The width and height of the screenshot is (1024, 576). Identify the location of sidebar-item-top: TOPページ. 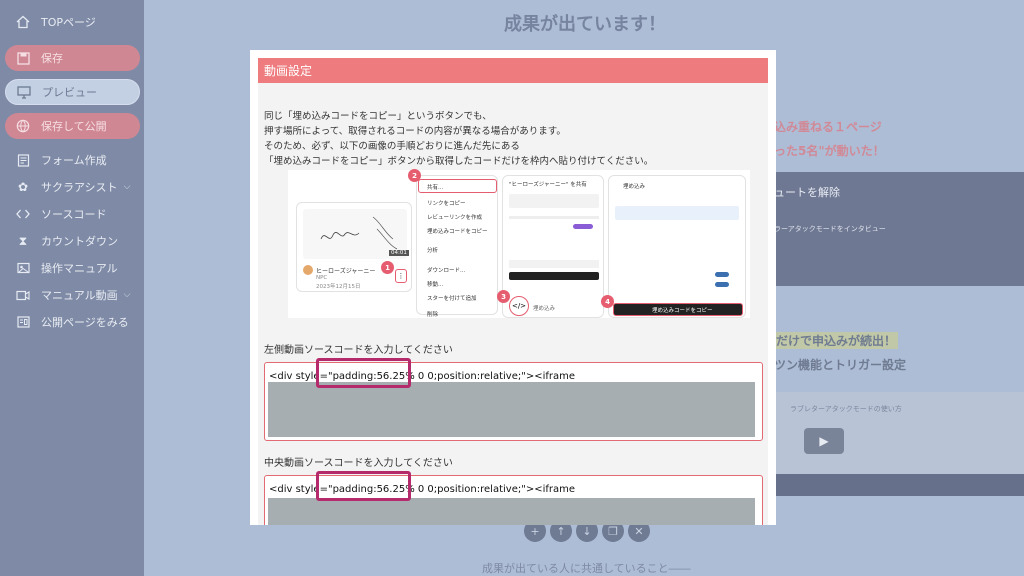
(72, 22).